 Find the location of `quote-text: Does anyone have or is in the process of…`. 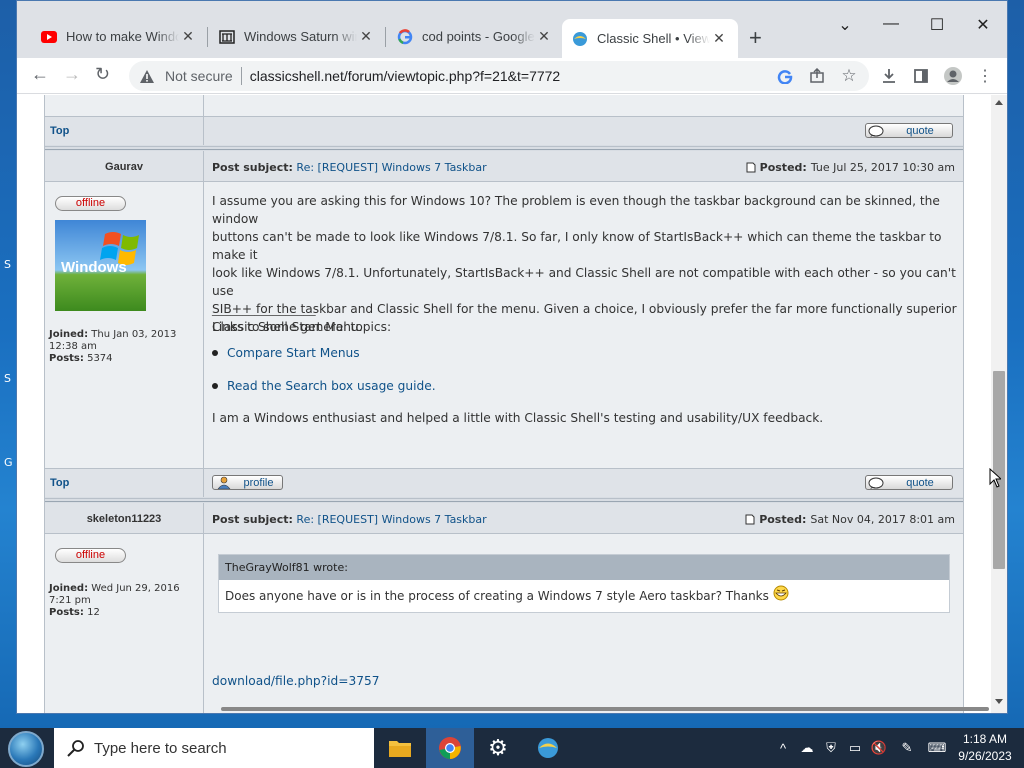

quote-text: Does anyone have or is in the process of… is located at coordinates (497, 596).